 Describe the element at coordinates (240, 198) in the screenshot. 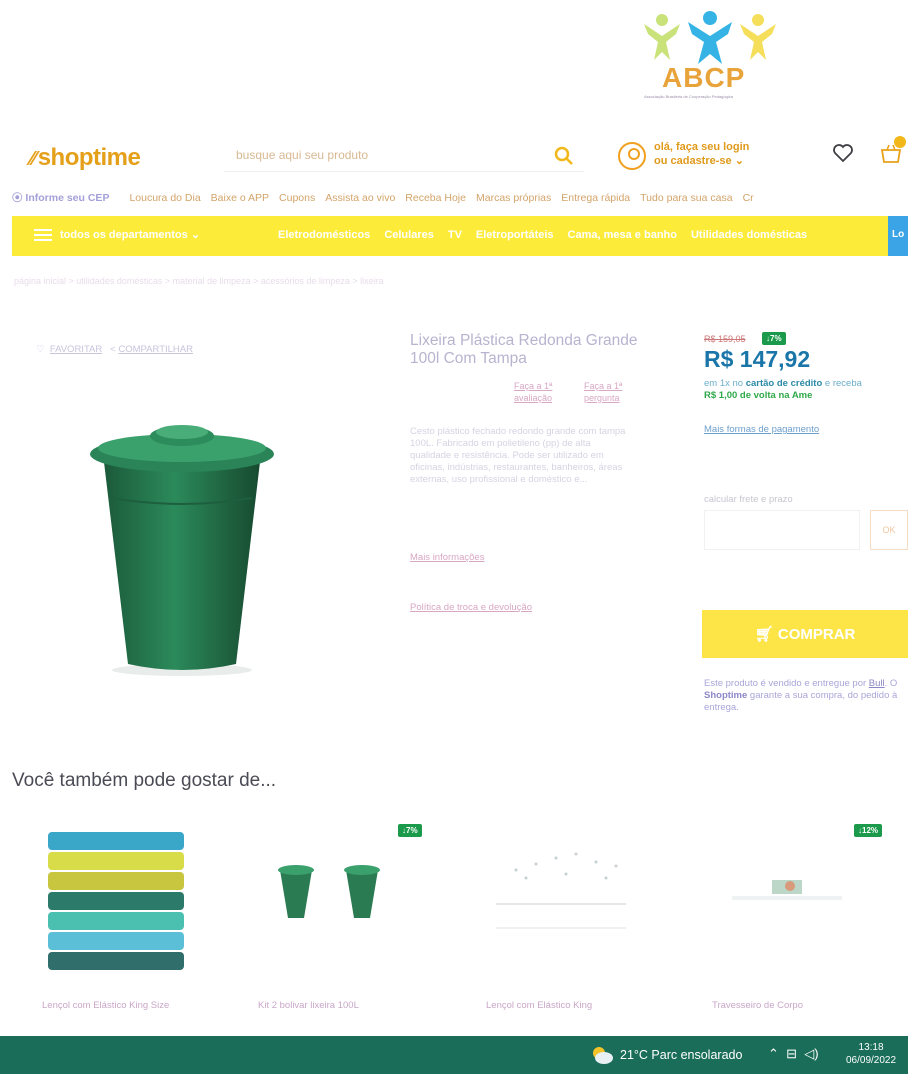

I see `nav-link: Baixe o APP` at that location.